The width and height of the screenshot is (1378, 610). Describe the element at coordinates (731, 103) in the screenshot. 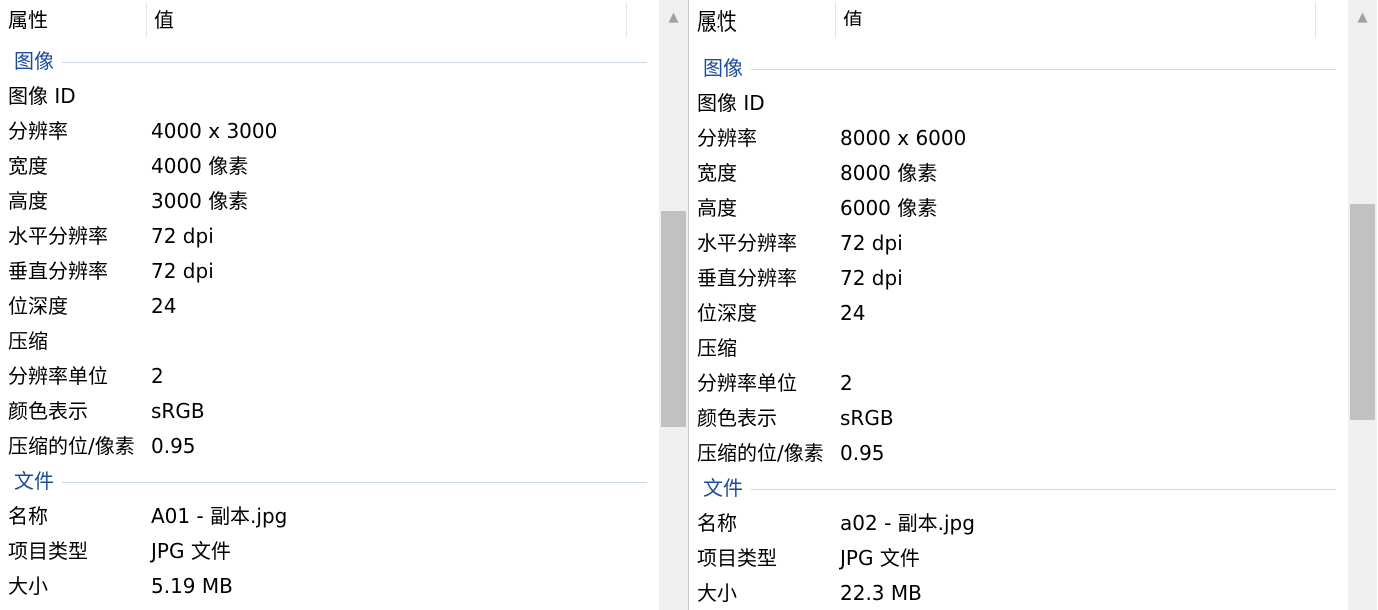

I see `property-name: 图像 ID` at that location.